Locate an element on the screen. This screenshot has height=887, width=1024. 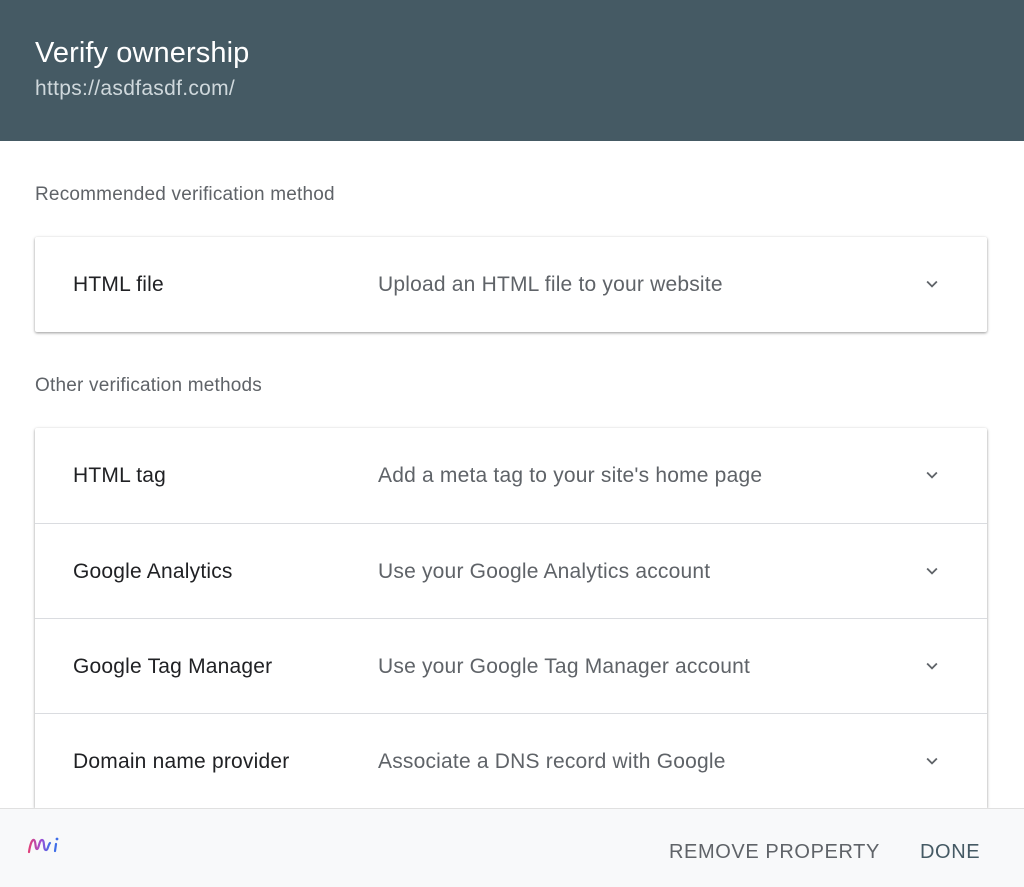
method-description: Use your Google Analytics account is located at coordinates (544, 571).